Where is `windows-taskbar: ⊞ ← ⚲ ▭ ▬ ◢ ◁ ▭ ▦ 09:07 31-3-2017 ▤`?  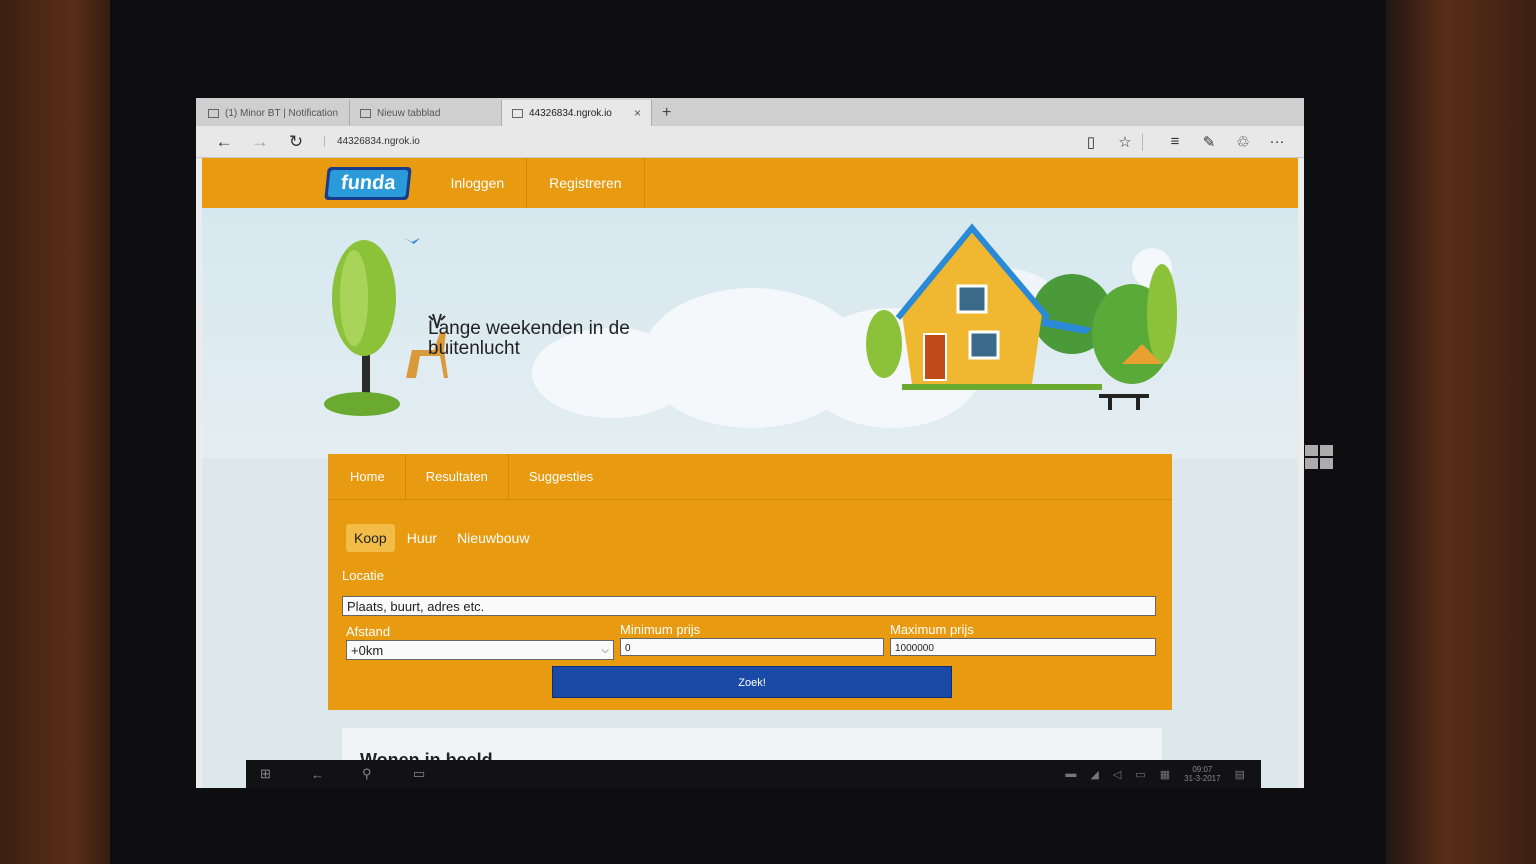 windows-taskbar: ⊞ ← ⚲ ▭ ▬ ◢ ◁ ▭ ▦ 09:07 31-3-2017 ▤ is located at coordinates (753, 774).